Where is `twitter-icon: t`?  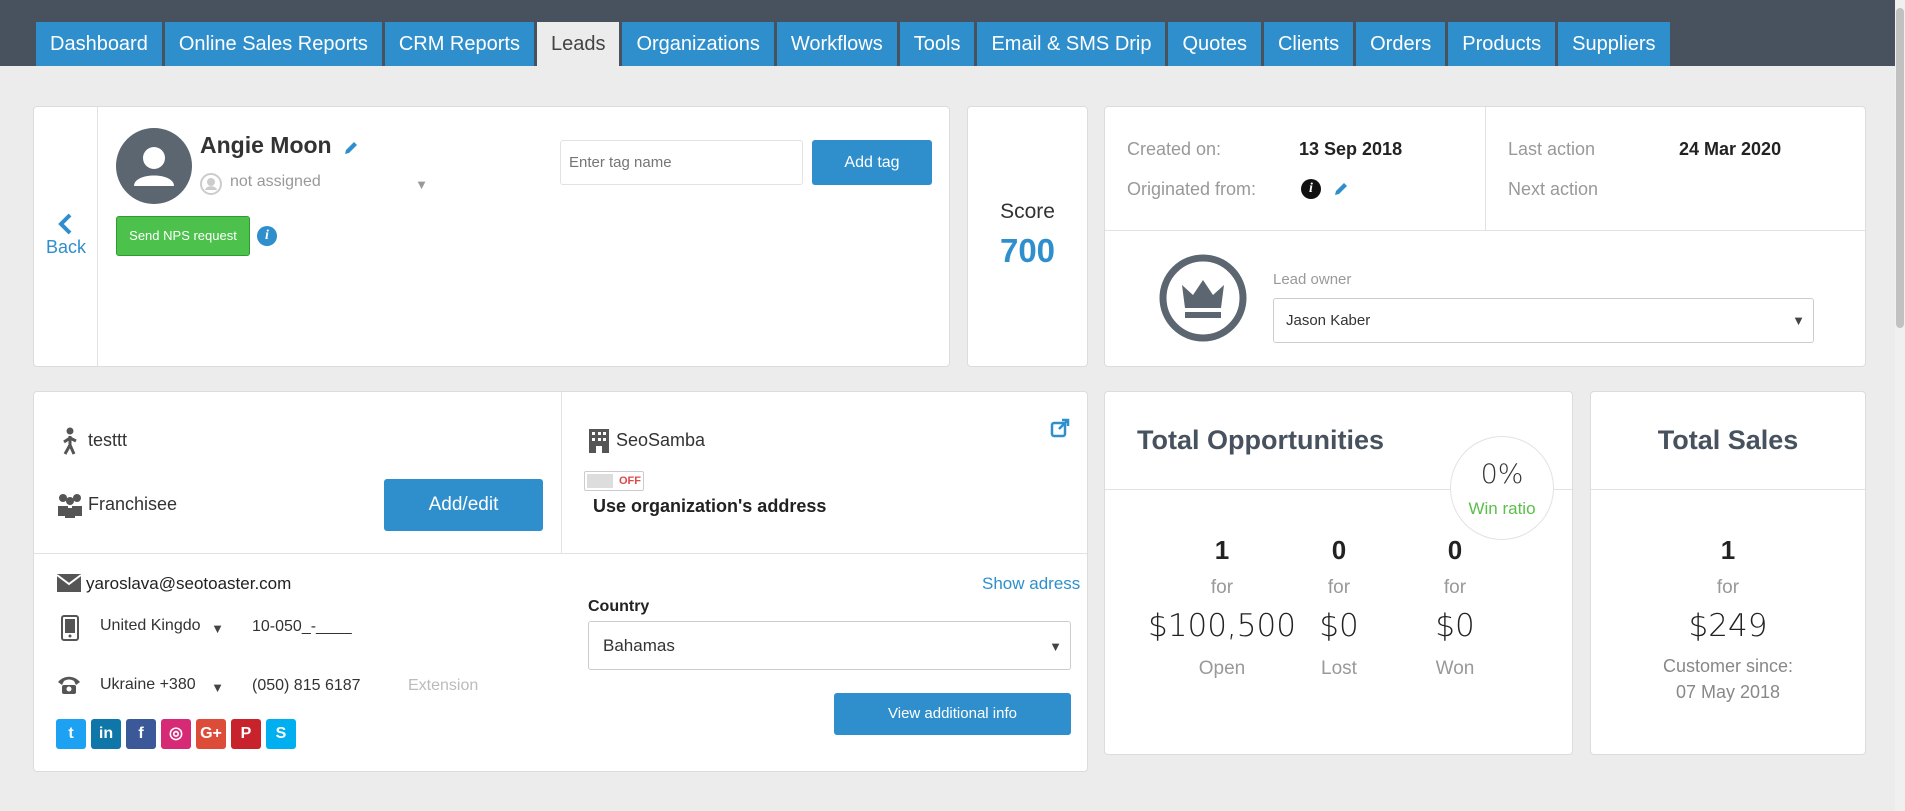
twitter-icon: t is located at coordinates (71, 734).